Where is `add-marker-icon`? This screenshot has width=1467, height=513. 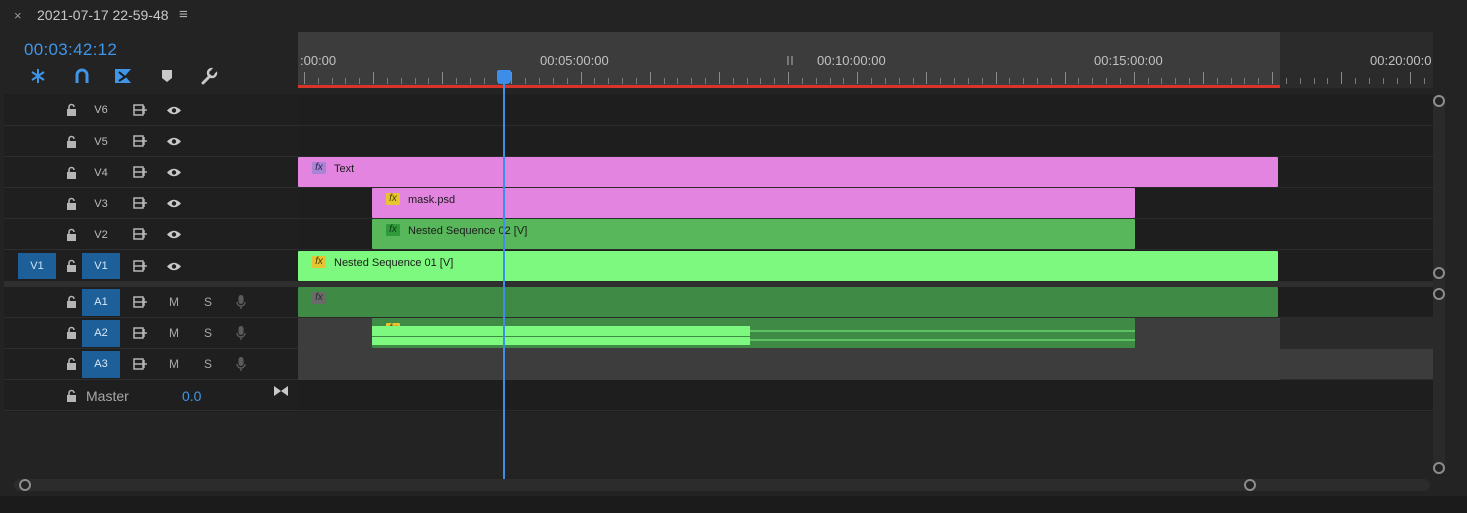
add-marker-icon is located at coordinates (123, 76).